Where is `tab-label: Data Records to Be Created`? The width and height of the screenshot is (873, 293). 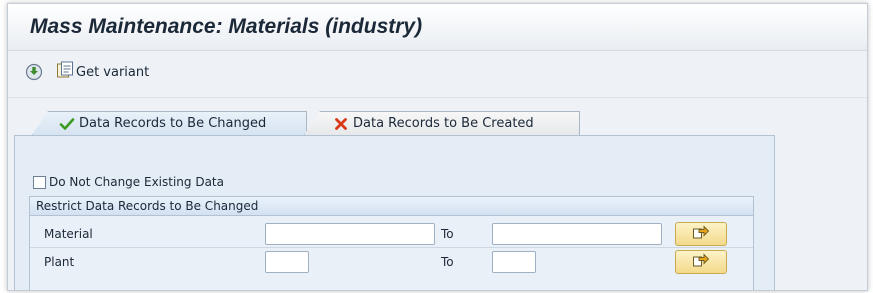
tab-label: Data Records to Be Created is located at coordinates (443, 123).